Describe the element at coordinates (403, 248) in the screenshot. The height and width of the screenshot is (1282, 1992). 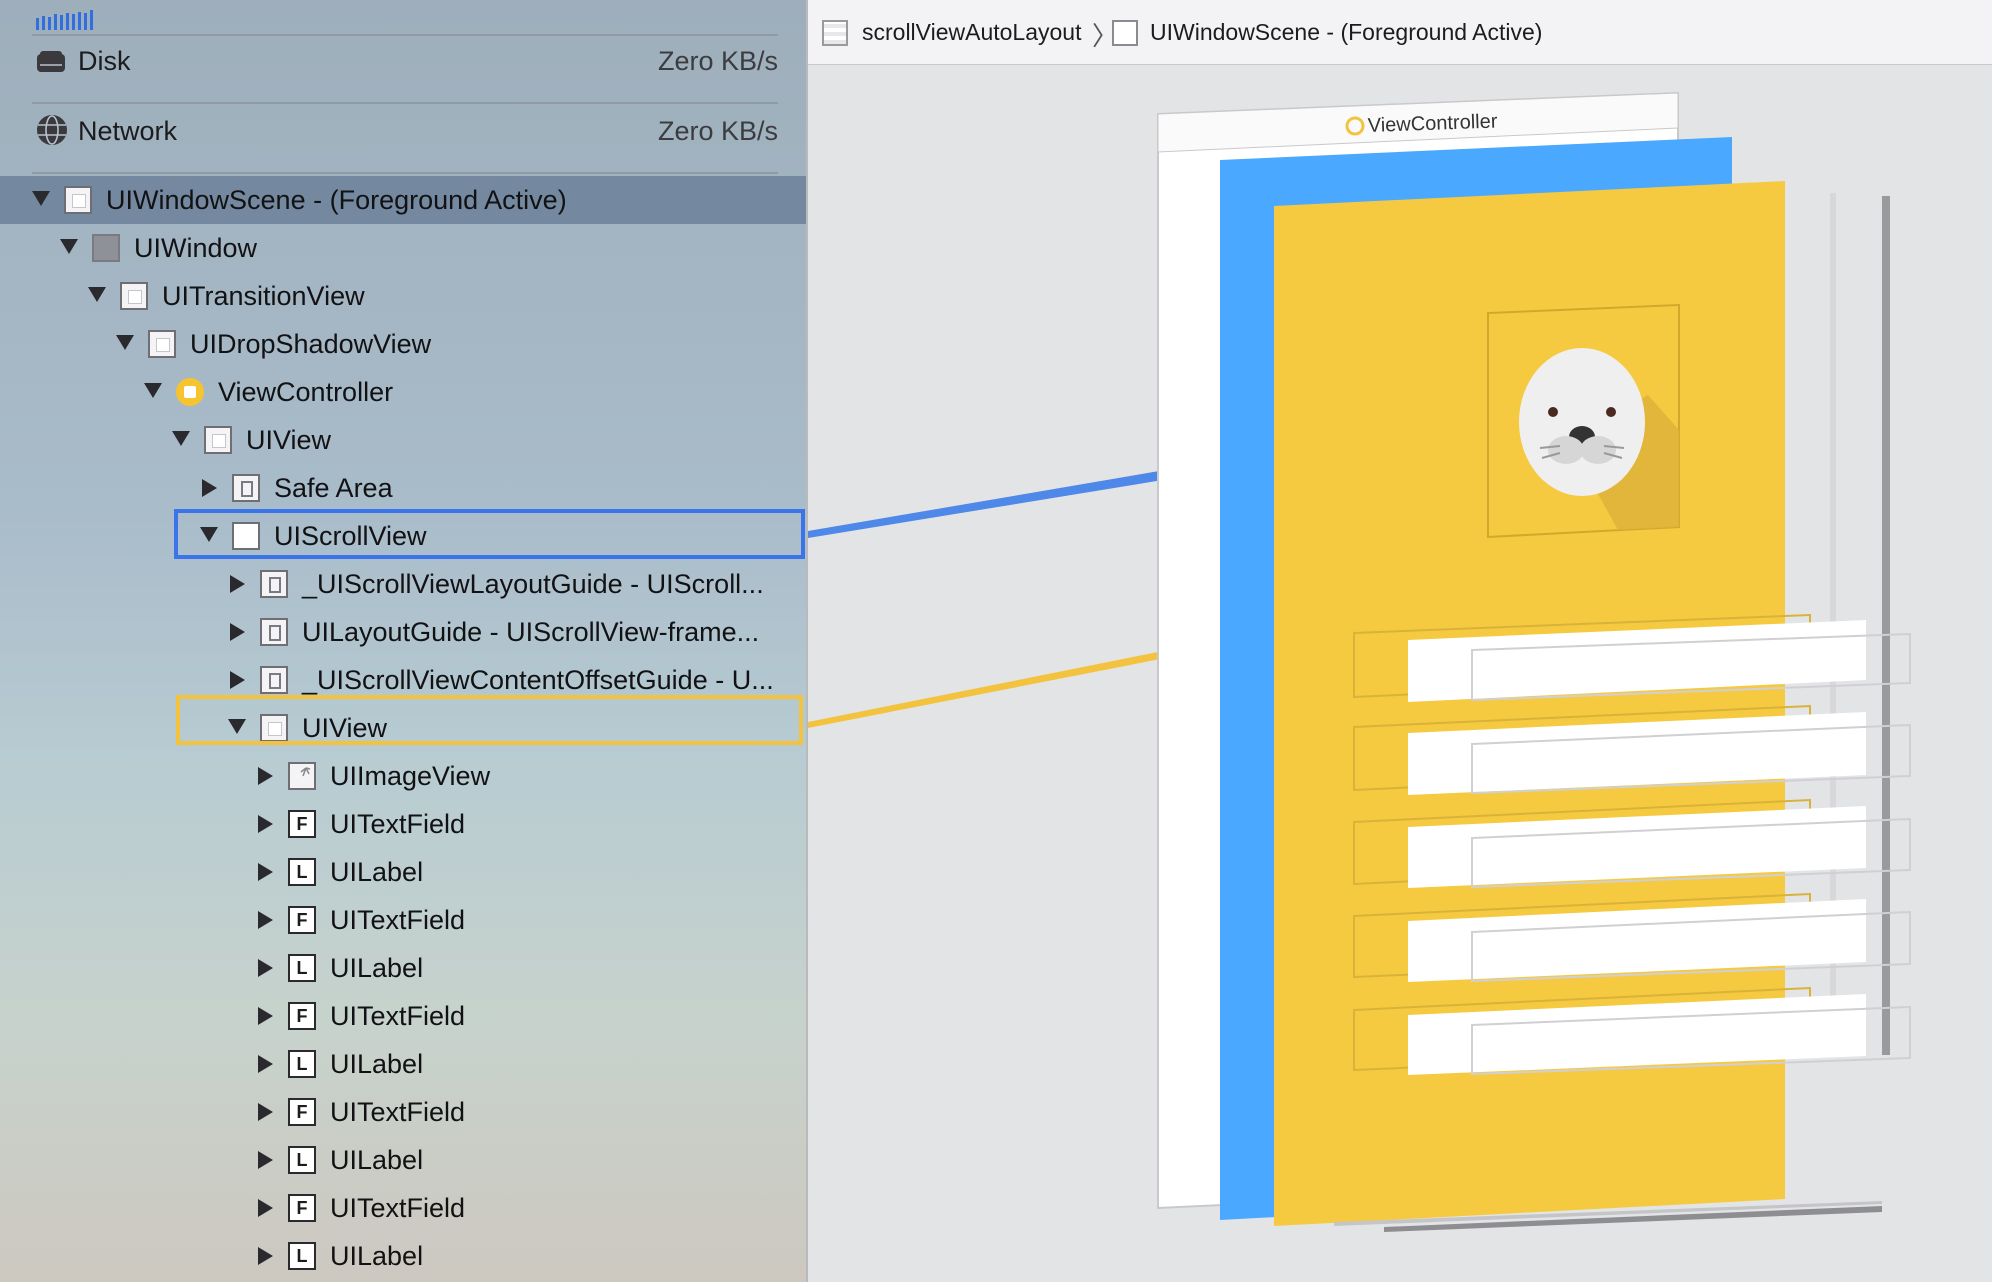
I see `tree-row: UIWindow` at that location.